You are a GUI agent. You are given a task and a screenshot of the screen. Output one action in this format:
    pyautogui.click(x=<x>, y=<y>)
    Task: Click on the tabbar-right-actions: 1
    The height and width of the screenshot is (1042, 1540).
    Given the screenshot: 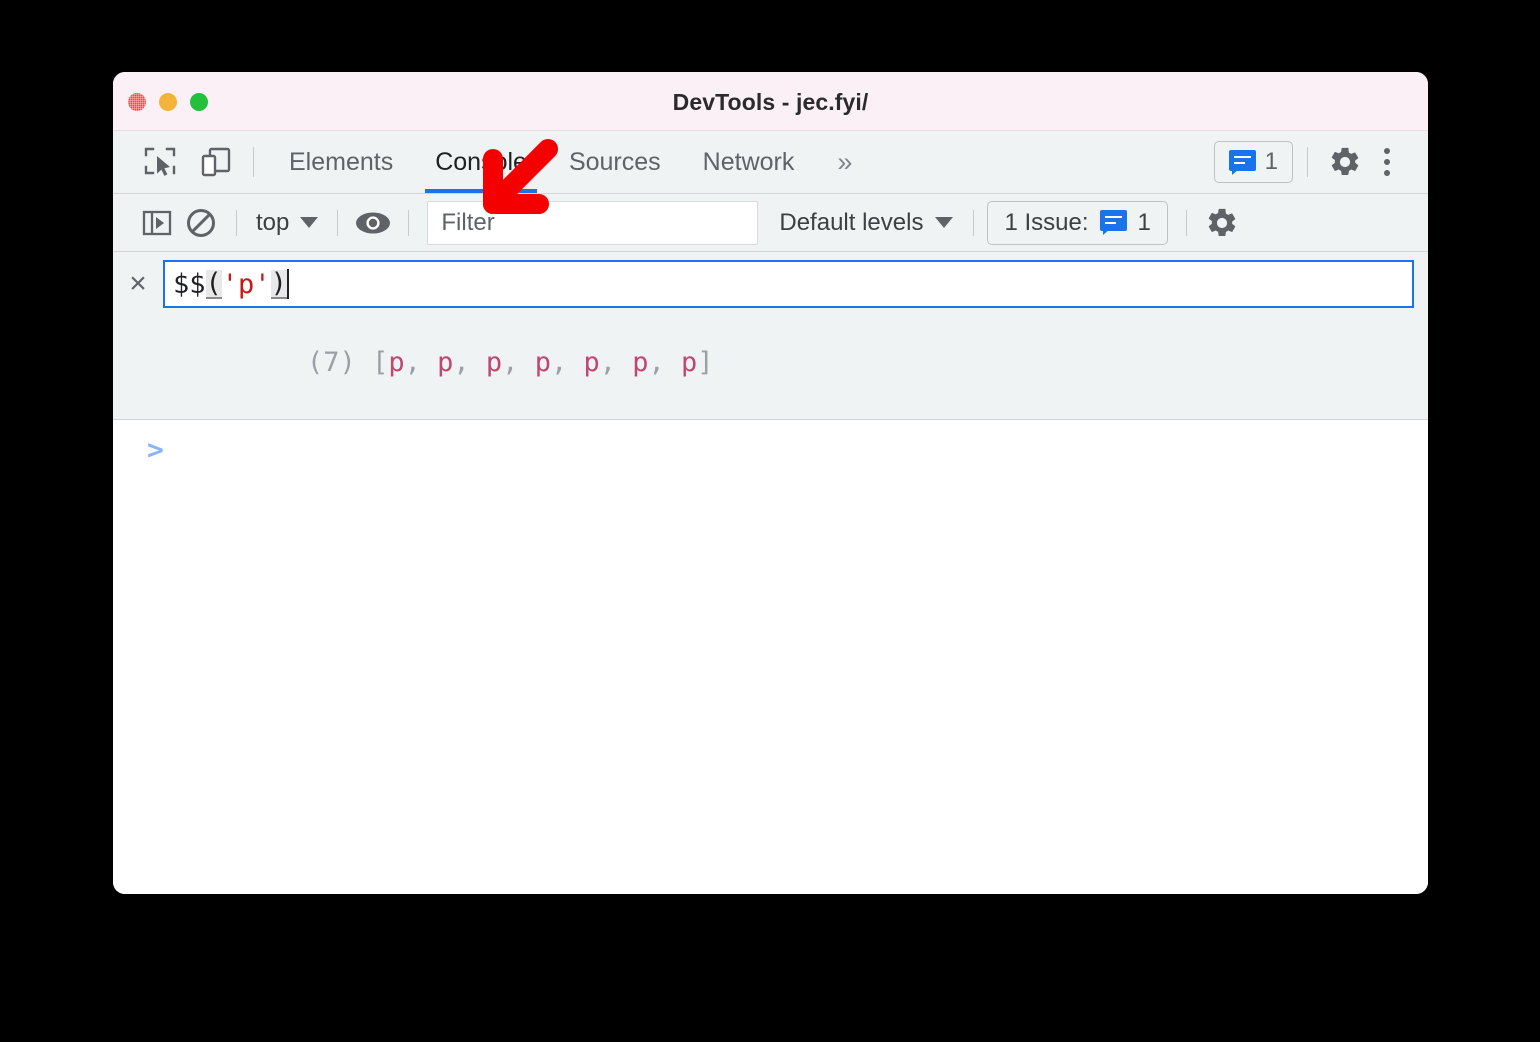 What is the action you would take?
    pyautogui.click(x=1320, y=162)
    